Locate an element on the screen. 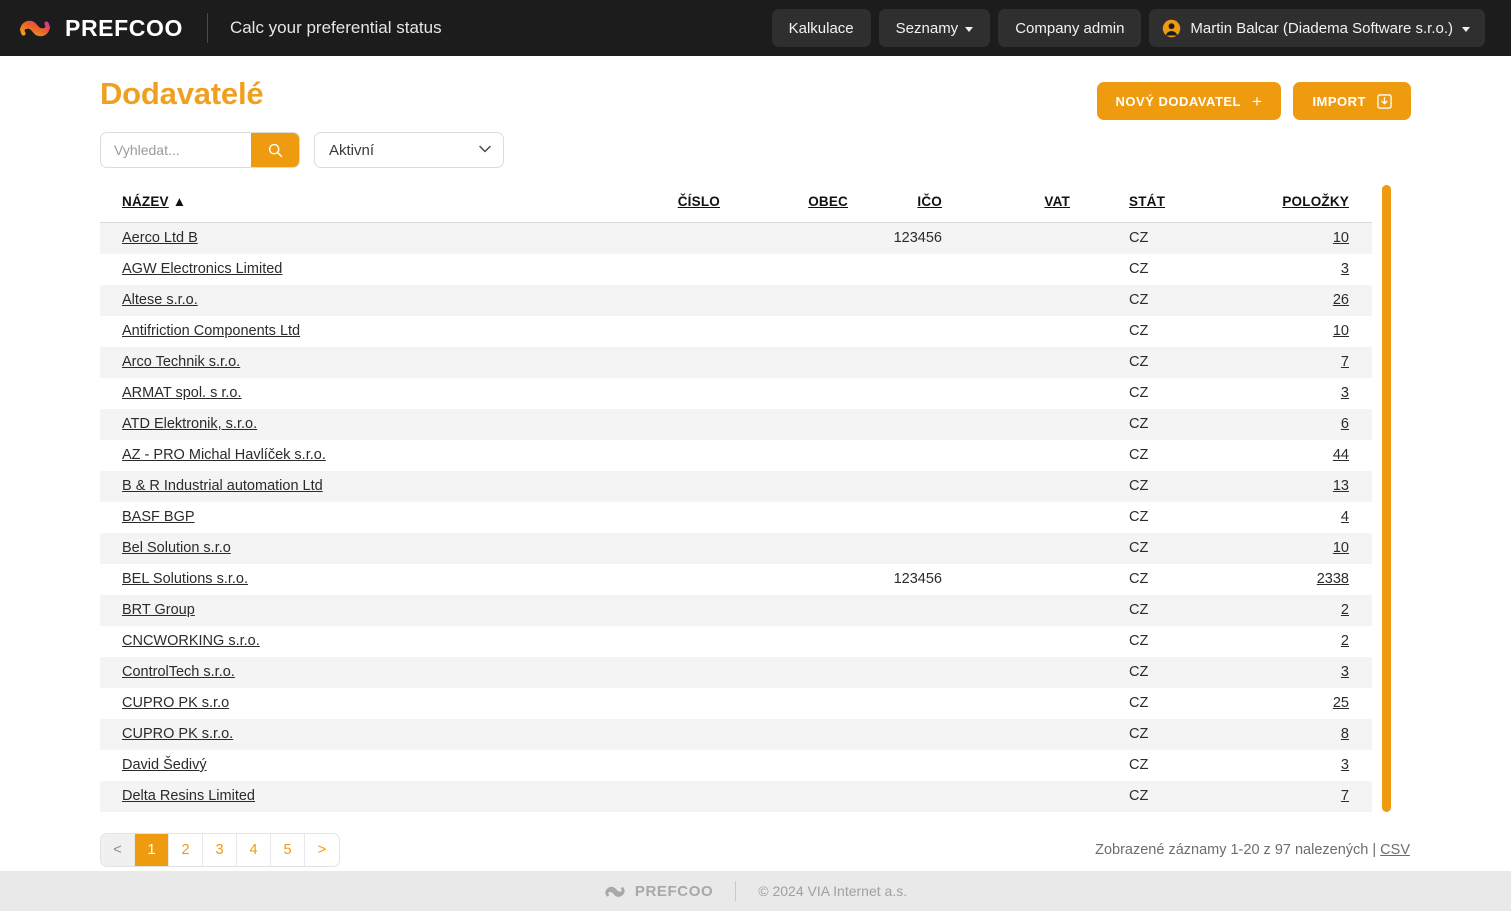 The height and width of the screenshot is (911, 1511). cell-nazev-link: Delta Resins Limited is located at coordinates (188, 796).